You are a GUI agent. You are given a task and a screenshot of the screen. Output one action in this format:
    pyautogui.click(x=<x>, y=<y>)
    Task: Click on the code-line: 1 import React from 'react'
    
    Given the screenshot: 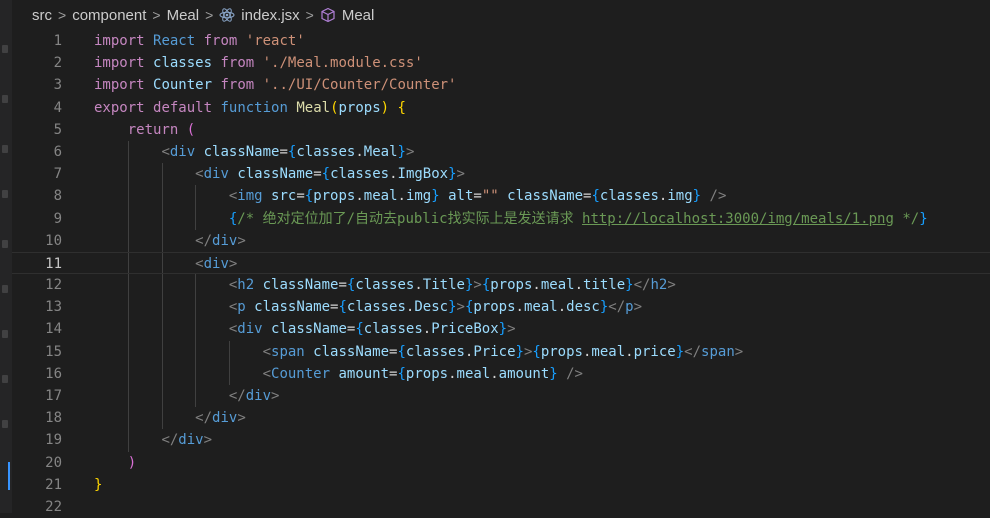 What is the action you would take?
    pyautogui.click(x=501, y=41)
    